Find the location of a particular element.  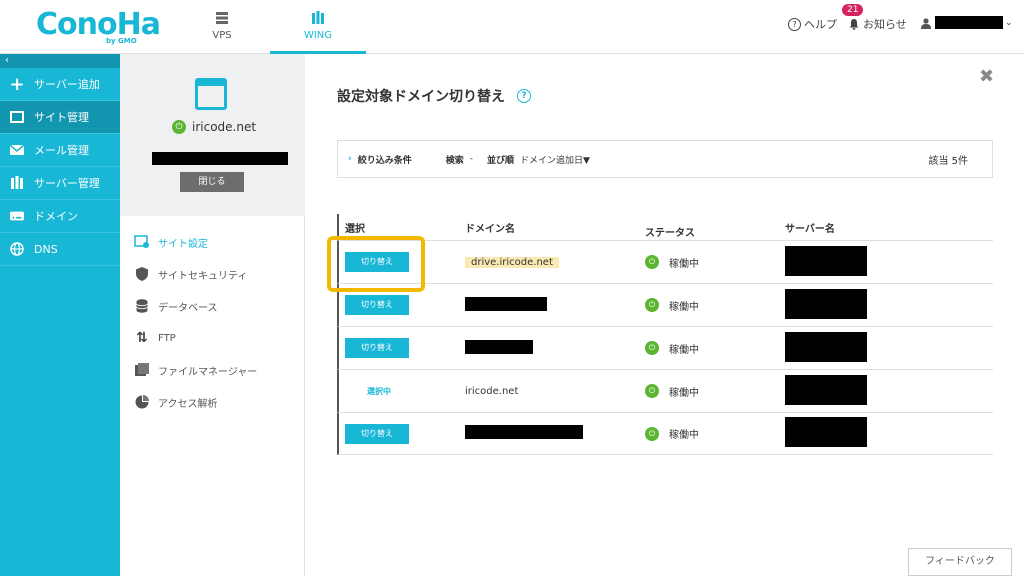

menu-label: データベース is located at coordinates (188, 308).